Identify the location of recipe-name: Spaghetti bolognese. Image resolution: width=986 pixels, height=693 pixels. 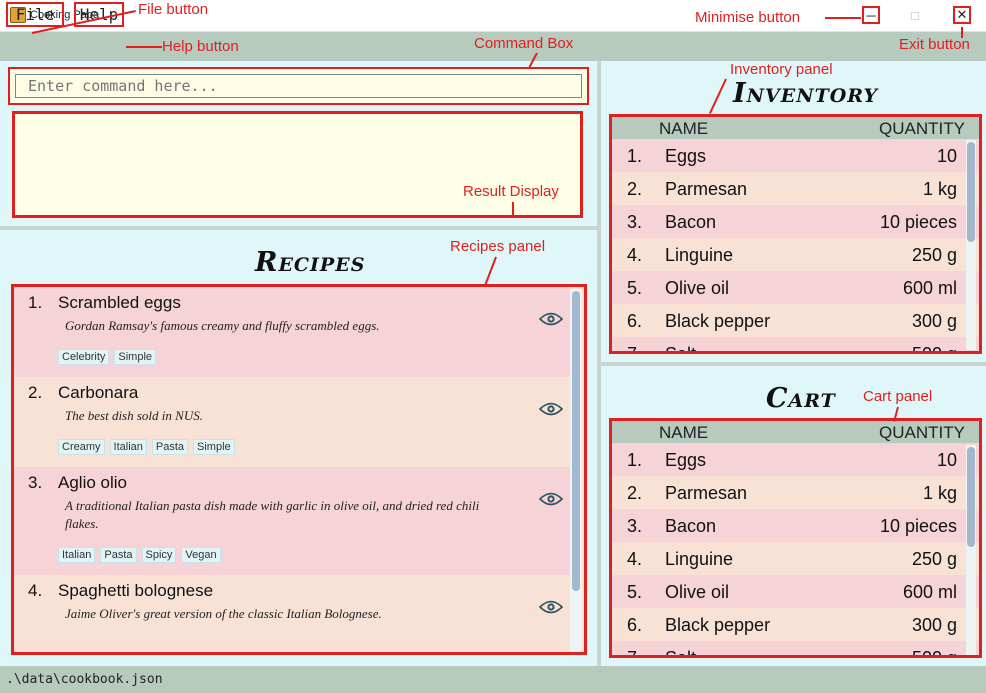
(136, 590).